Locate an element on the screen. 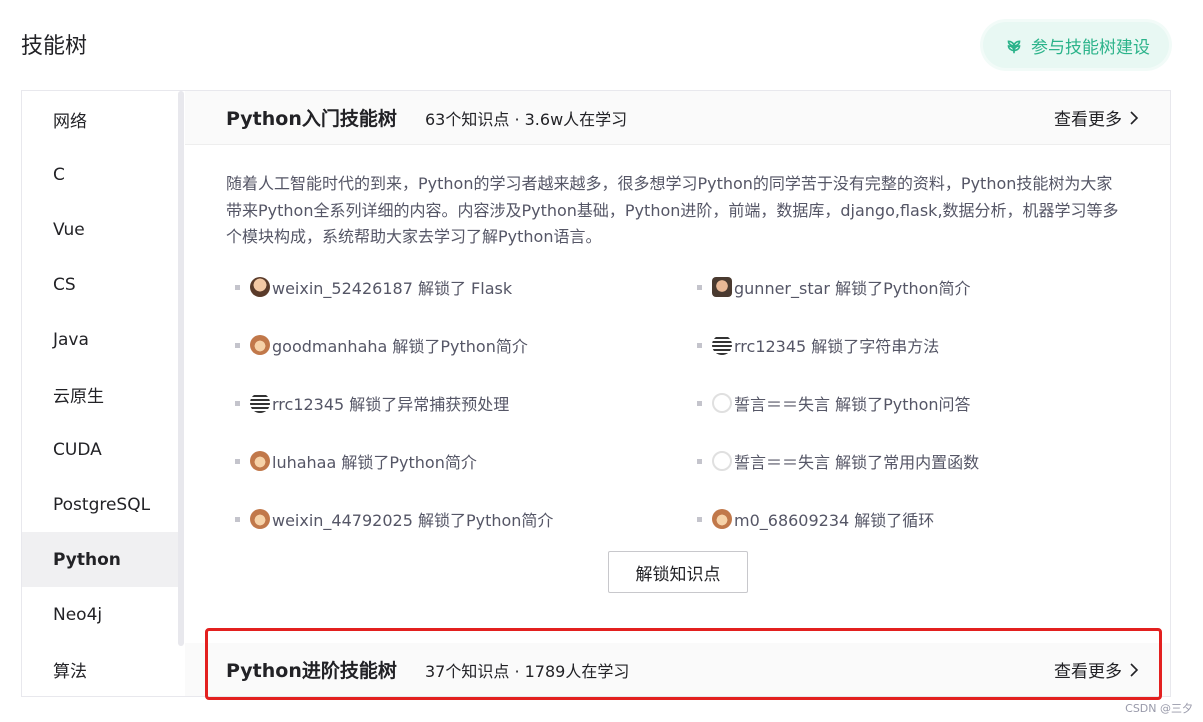 The width and height of the screenshot is (1203, 722). sidebar-item-label: Neo4j is located at coordinates (78, 614).